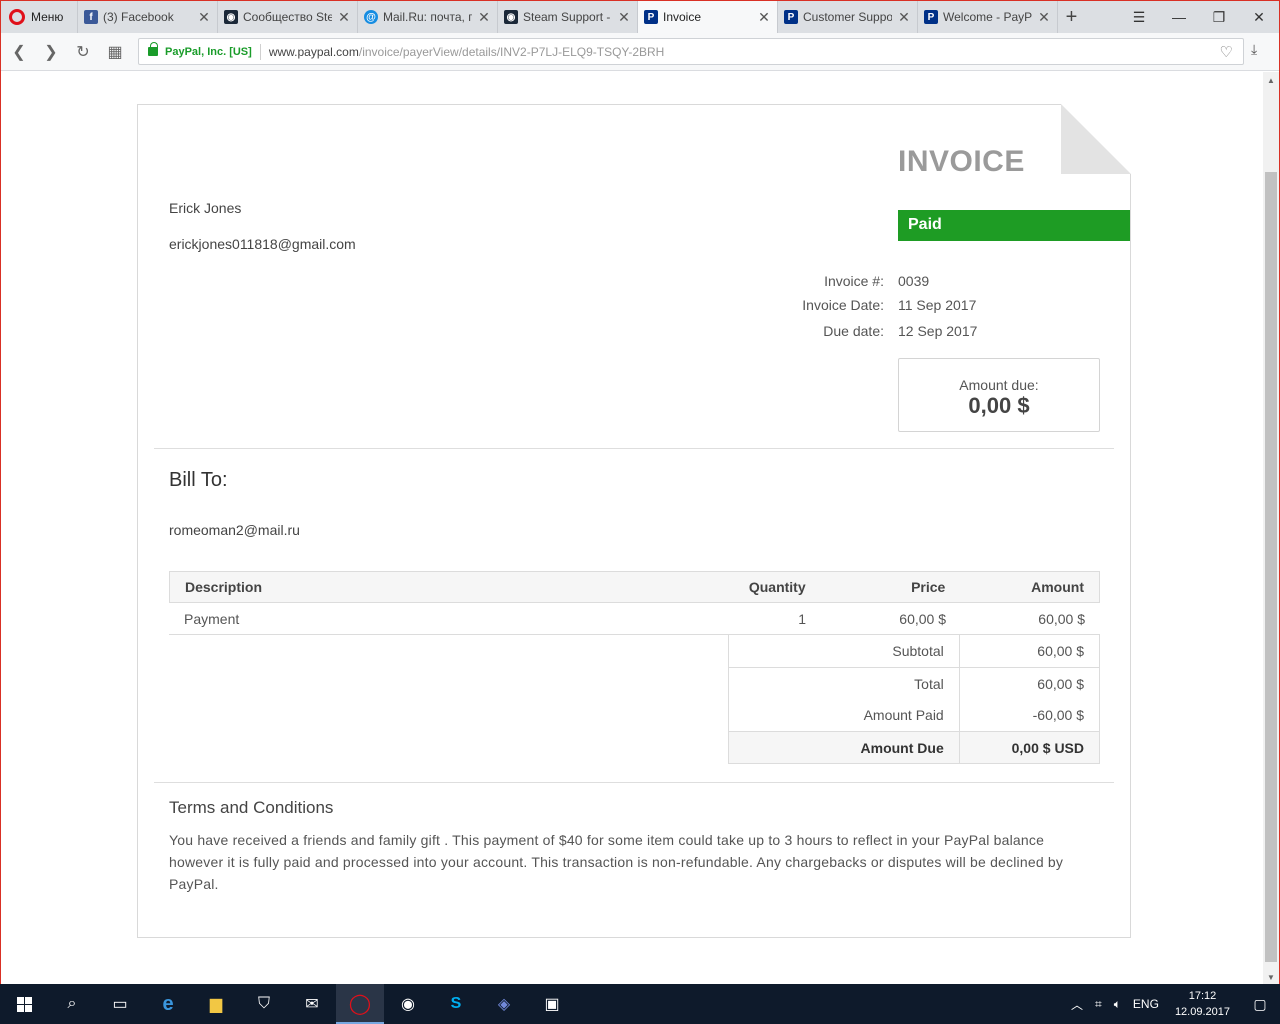  Describe the element at coordinates (1077, 1004) in the screenshot. I see `chevron-up-icon: ︿` at that location.